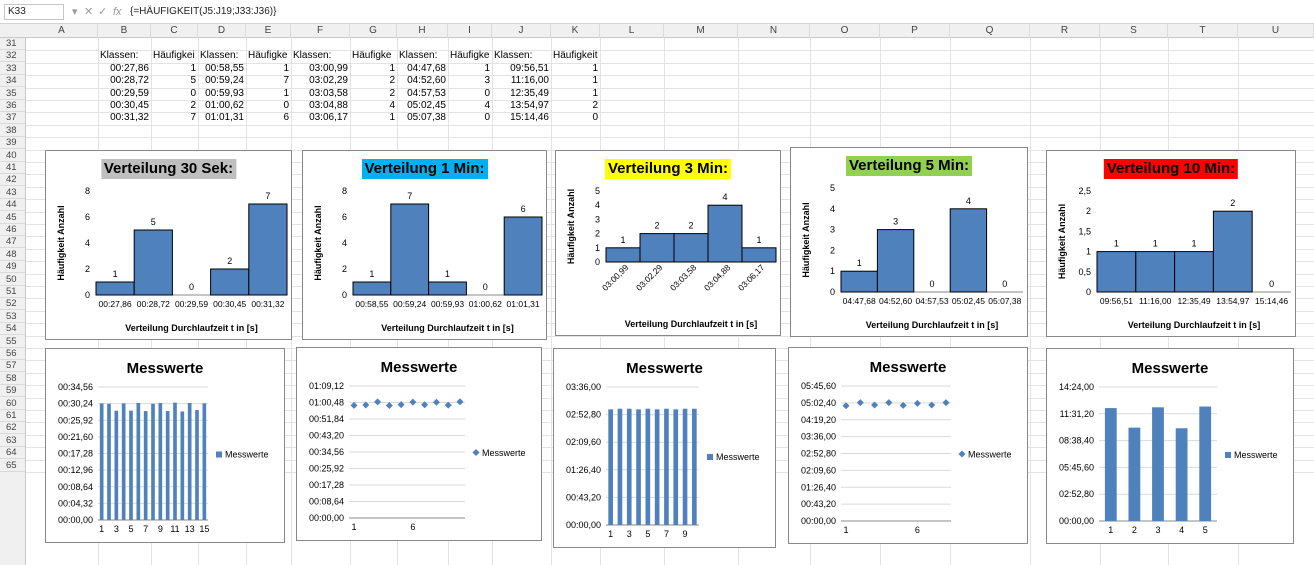 This screenshot has width=1314, height=565. What do you see at coordinates (320, 94) in the screenshot?
I see `table-cell: 03:03,58` at bounding box center [320, 94].